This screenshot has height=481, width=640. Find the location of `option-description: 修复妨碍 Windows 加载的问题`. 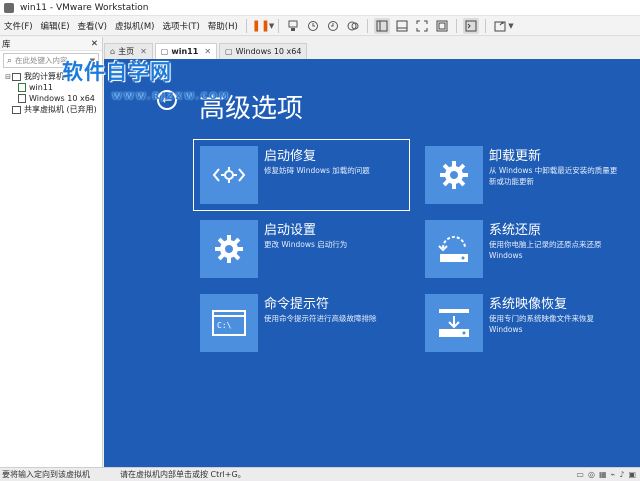

option-description: 修复妨碍 Windows 加载的问题 is located at coordinates (317, 170).